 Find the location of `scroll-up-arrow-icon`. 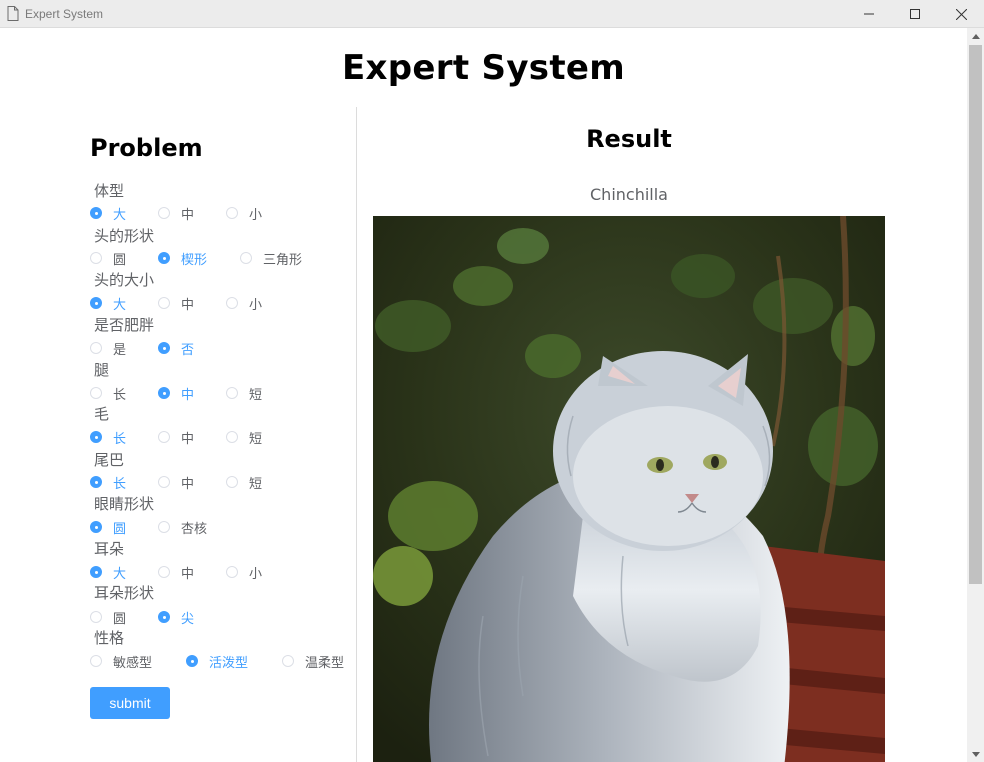

scroll-up-arrow-icon is located at coordinates (975, 36).